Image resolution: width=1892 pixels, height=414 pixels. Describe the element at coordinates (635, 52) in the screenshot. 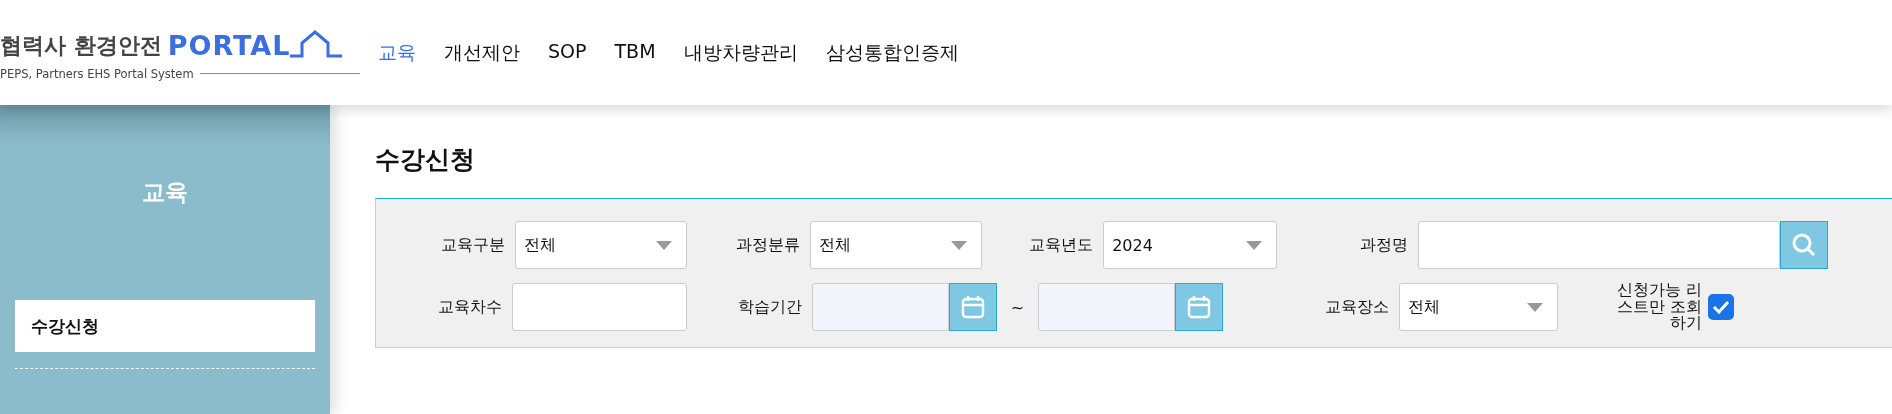

I see `nav-link: TBM` at that location.